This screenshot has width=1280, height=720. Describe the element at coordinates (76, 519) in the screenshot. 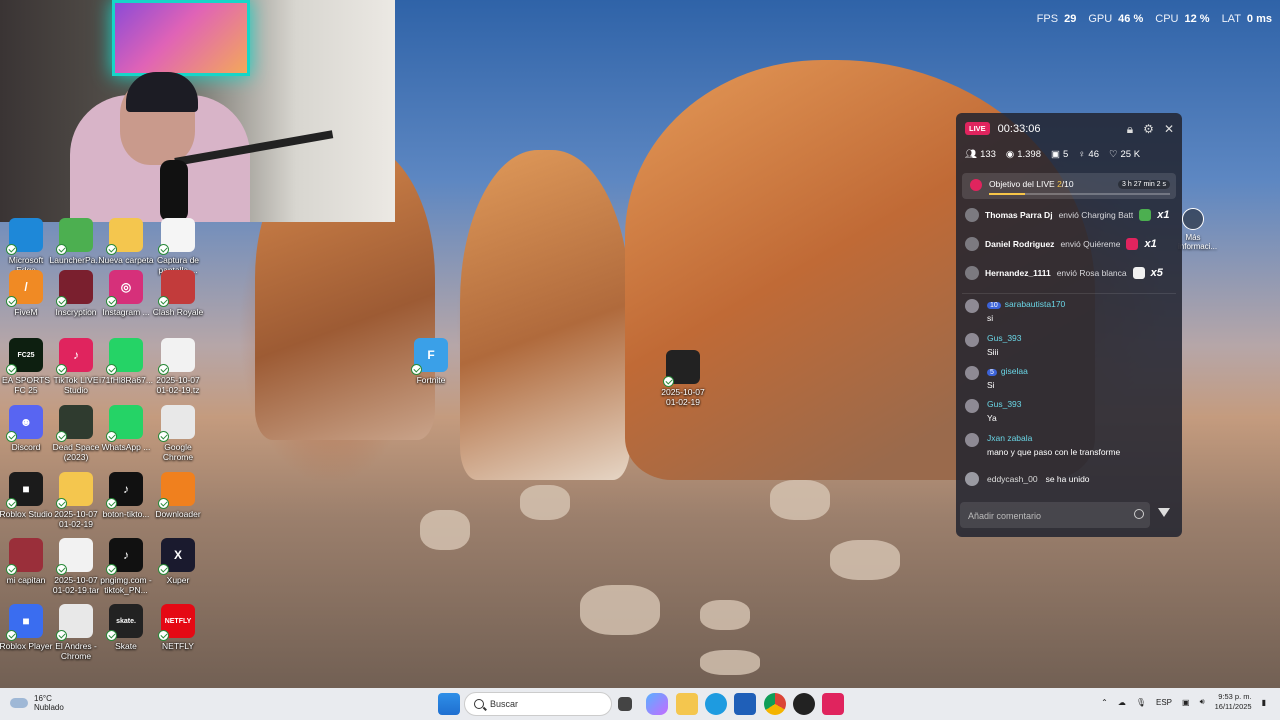

I see `desktop-icon-label: 2025-10-07 01-02-19` at that location.